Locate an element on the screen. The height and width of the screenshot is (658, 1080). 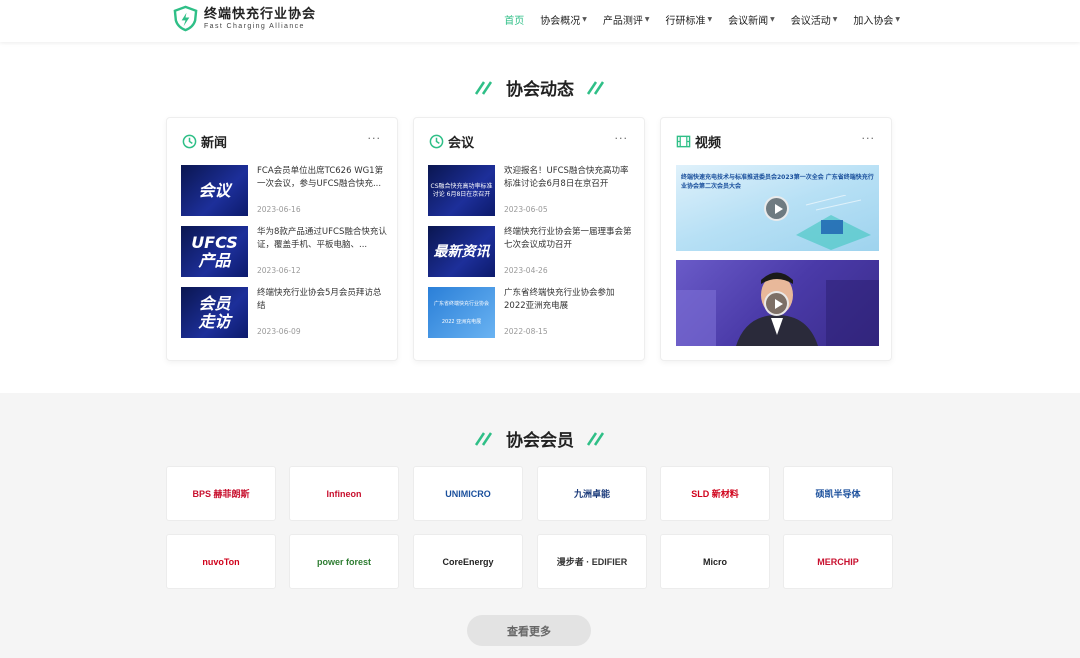
news-date: 2023-06-16 is located at coordinates (279, 209).